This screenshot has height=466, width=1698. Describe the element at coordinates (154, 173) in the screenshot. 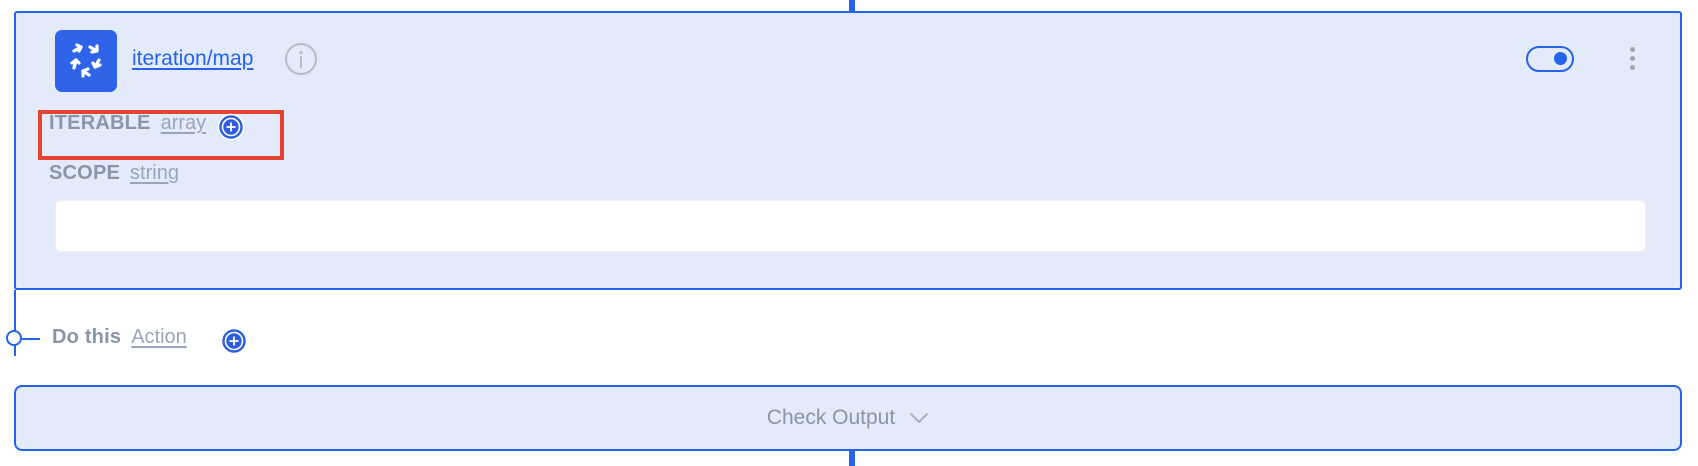

I see `field-type-link: string` at that location.